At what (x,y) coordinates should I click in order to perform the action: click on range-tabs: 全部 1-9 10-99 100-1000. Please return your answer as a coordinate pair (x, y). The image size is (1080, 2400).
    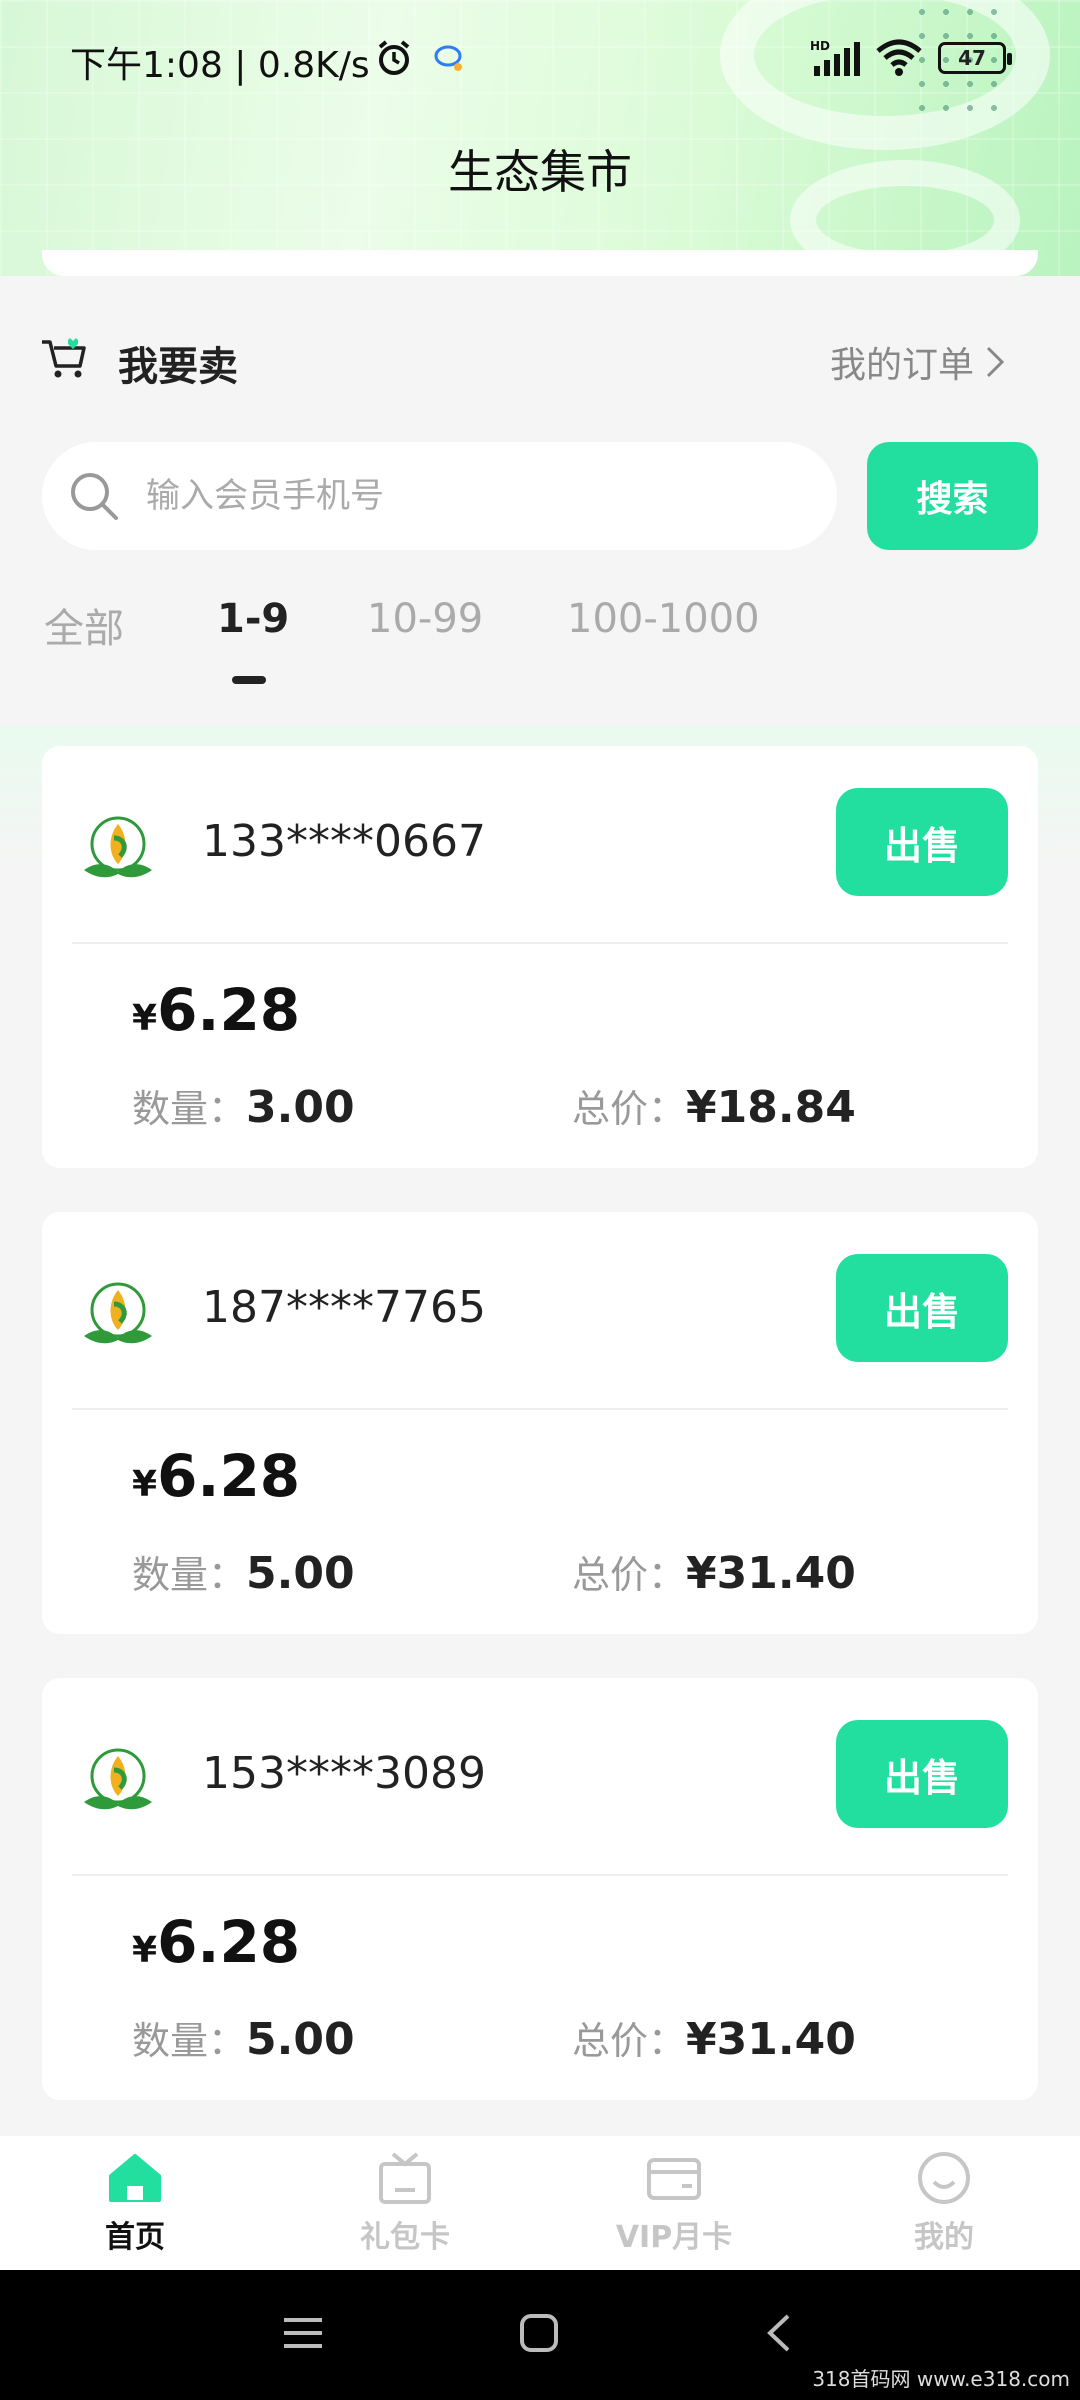
    Looking at the image, I should click on (540, 641).